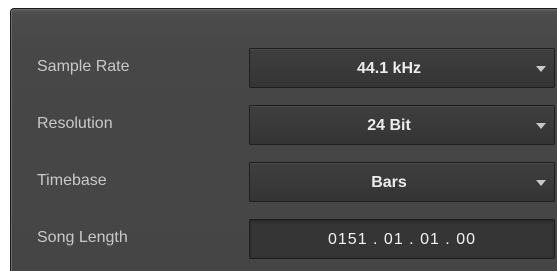 The width and height of the screenshot is (557, 271). I want to click on song-length-value: 0151 . 01 . 01 . 00, so click(402, 239).